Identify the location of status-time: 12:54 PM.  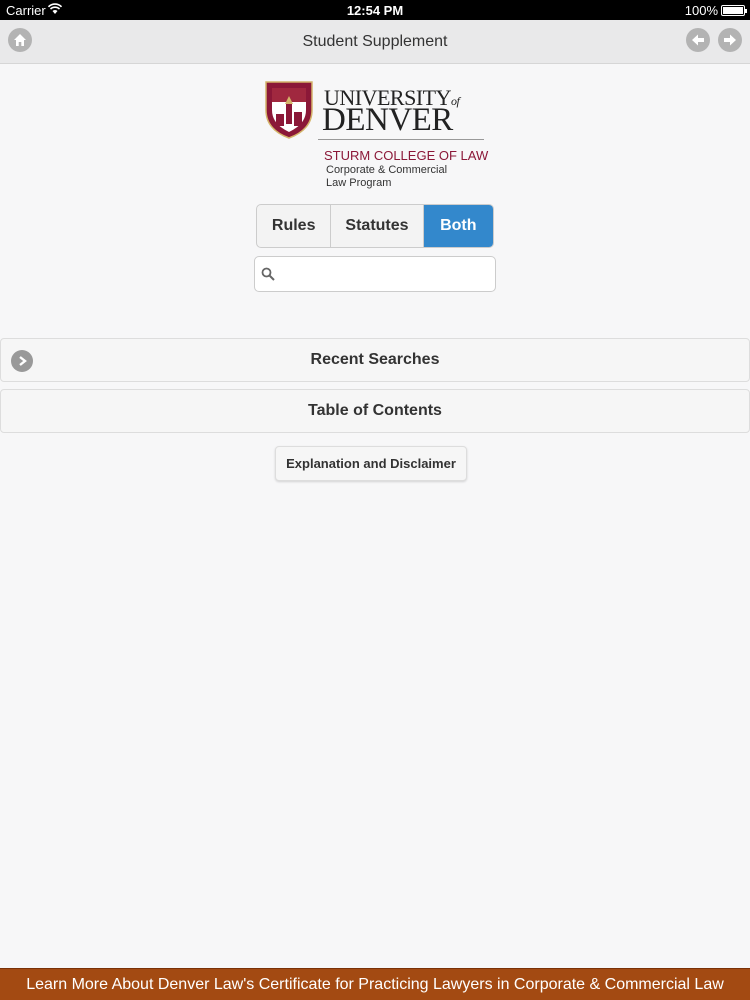
(375, 10).